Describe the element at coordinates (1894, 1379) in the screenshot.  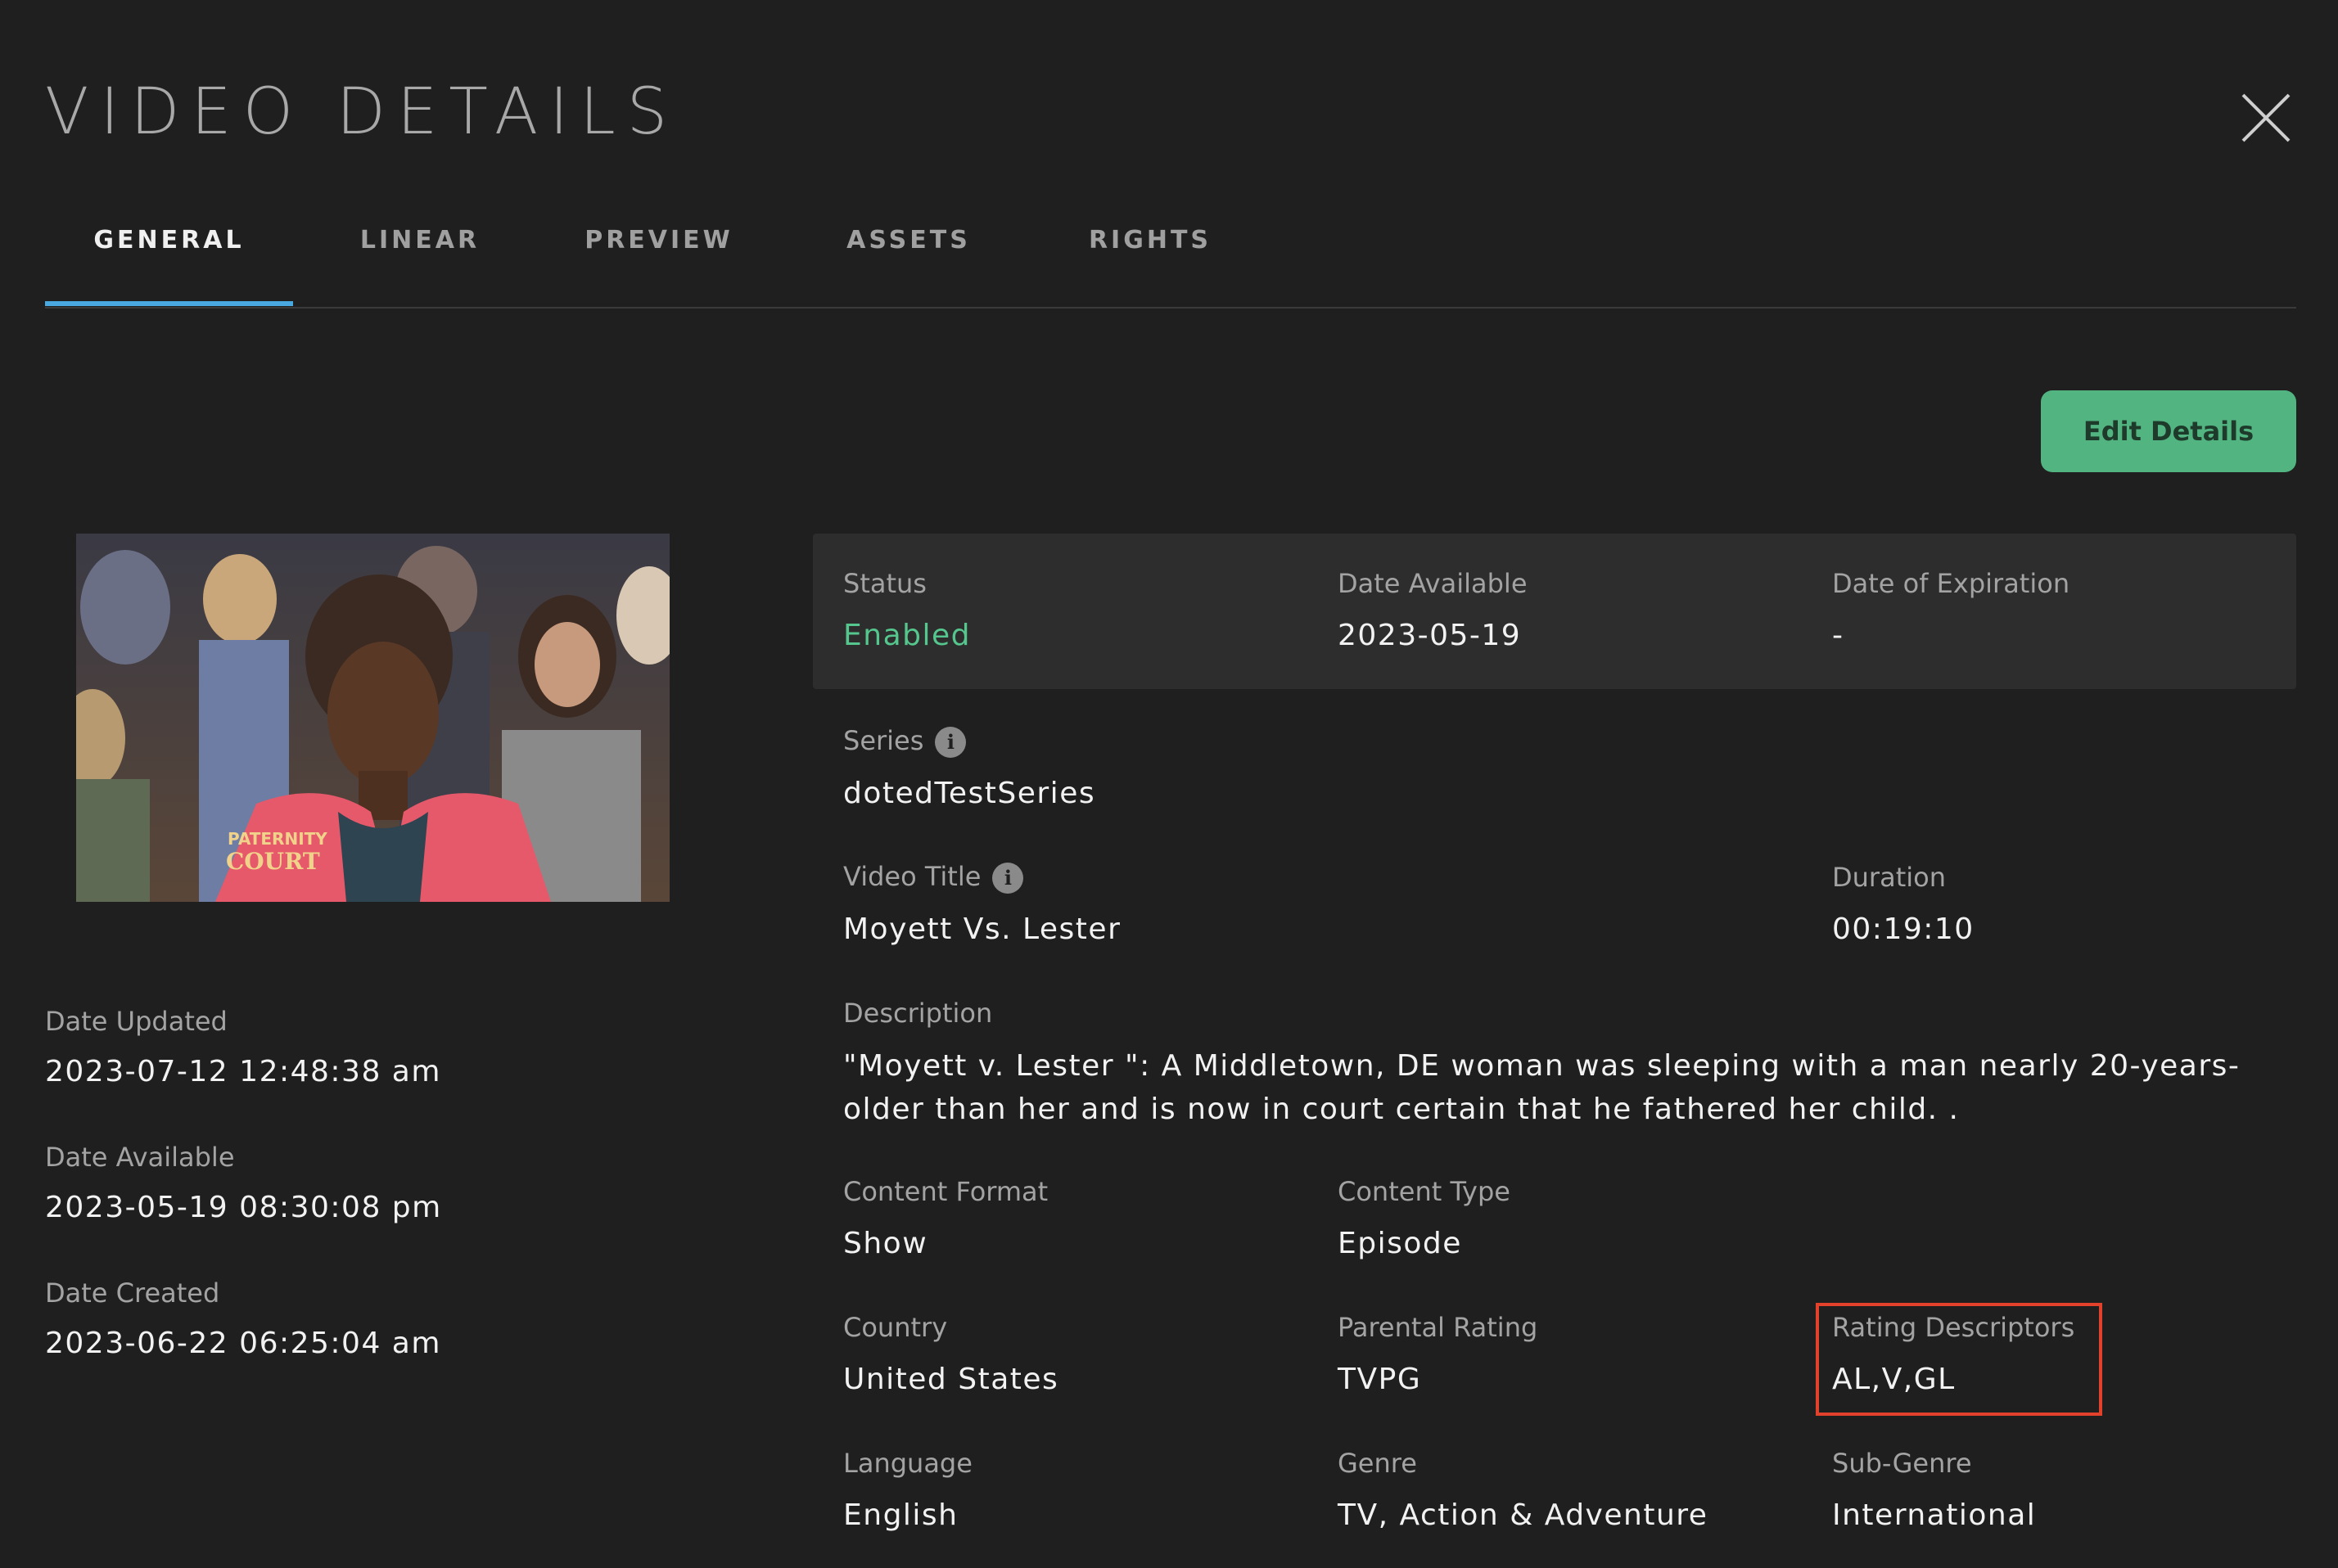
I see `rating-descriptors-value: AL,V,GL` at that location.